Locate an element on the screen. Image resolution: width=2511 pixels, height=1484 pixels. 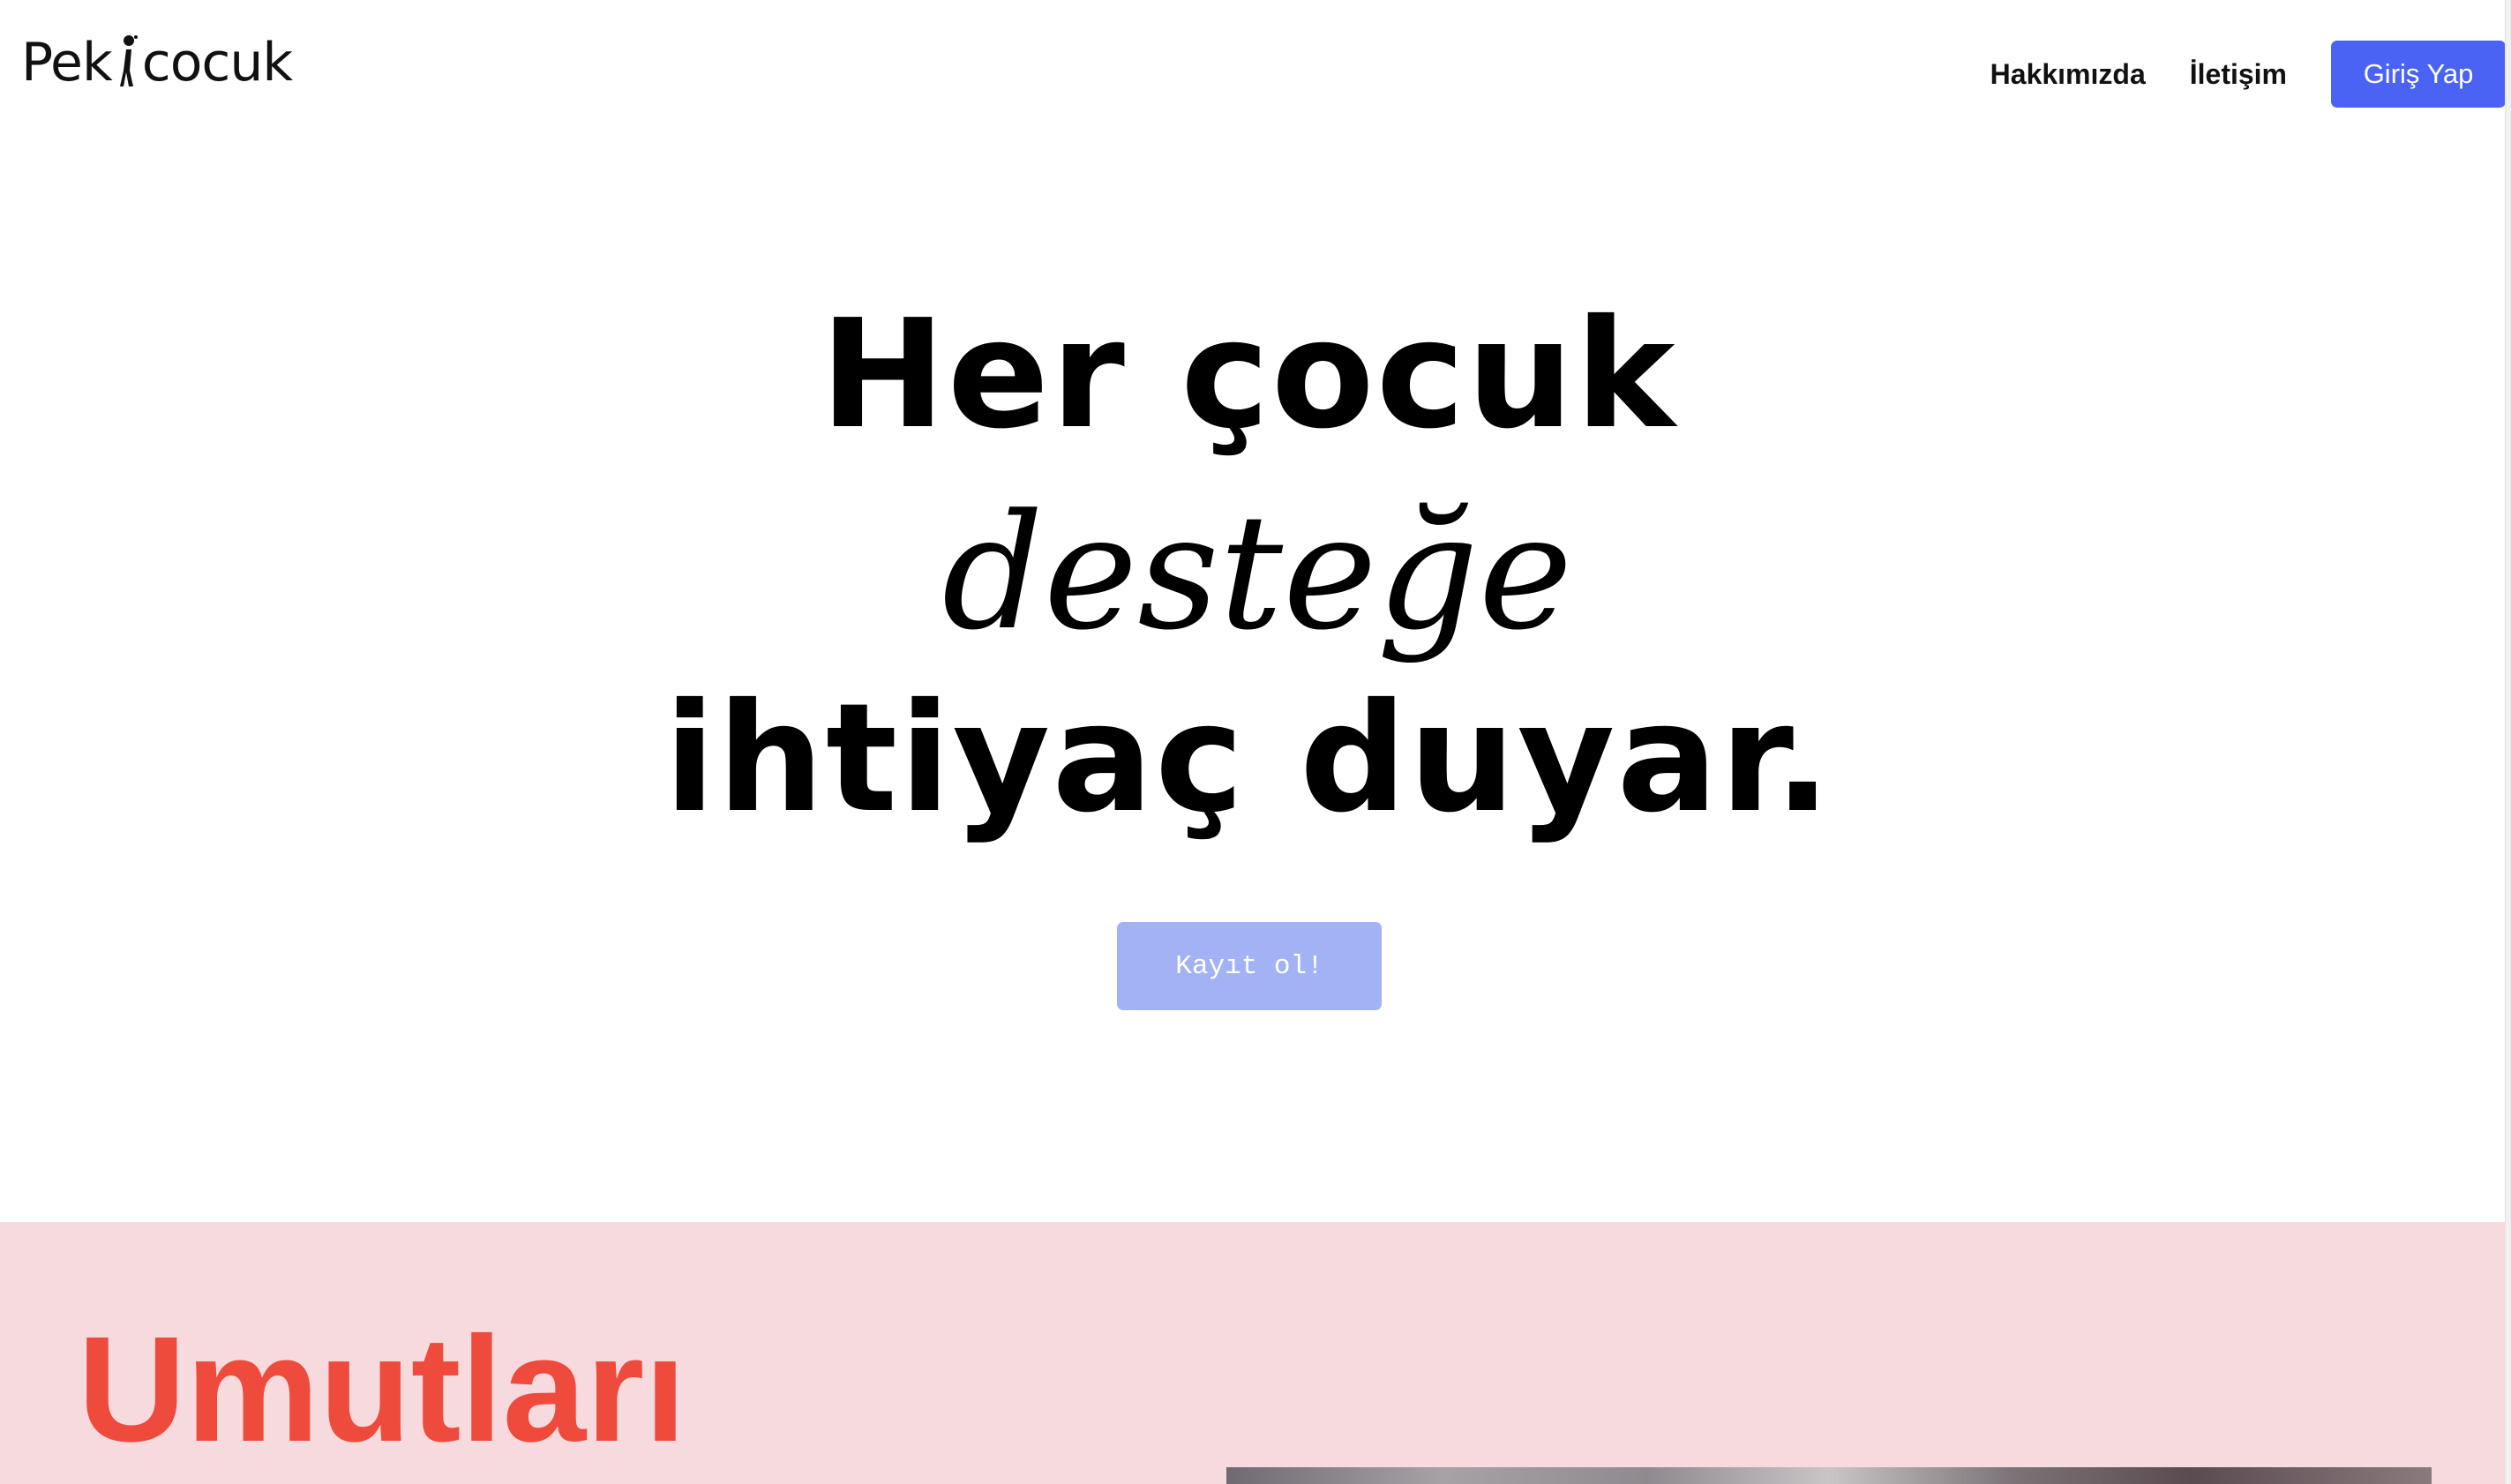
page-scrollbar is located at coordinates (2508, 742).